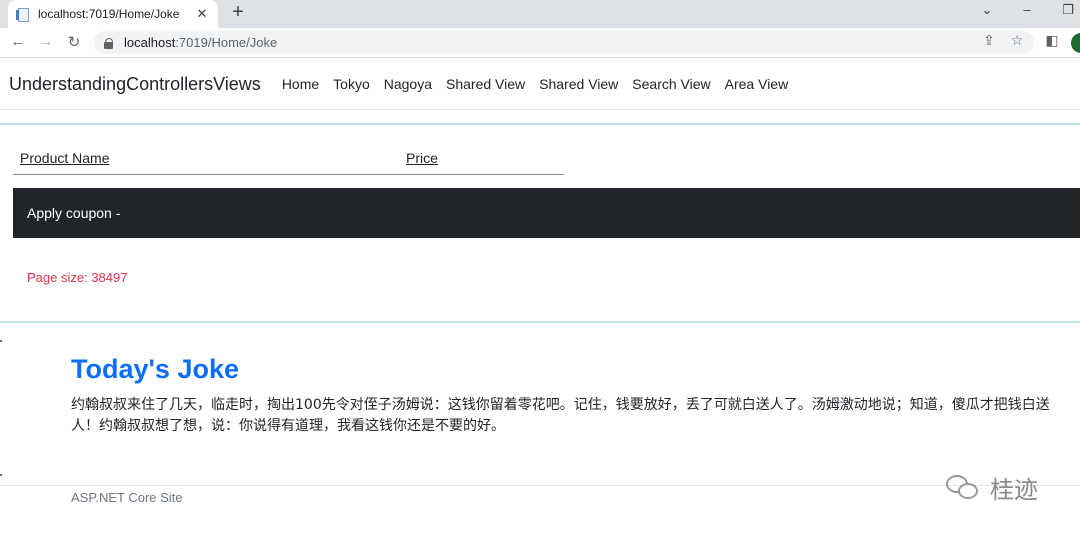 This screenshot has height=533, width=1080. Describe the element at coordinates (757, 84) in the screenshot. I see `nav-link-area-view: Area View` at that location.